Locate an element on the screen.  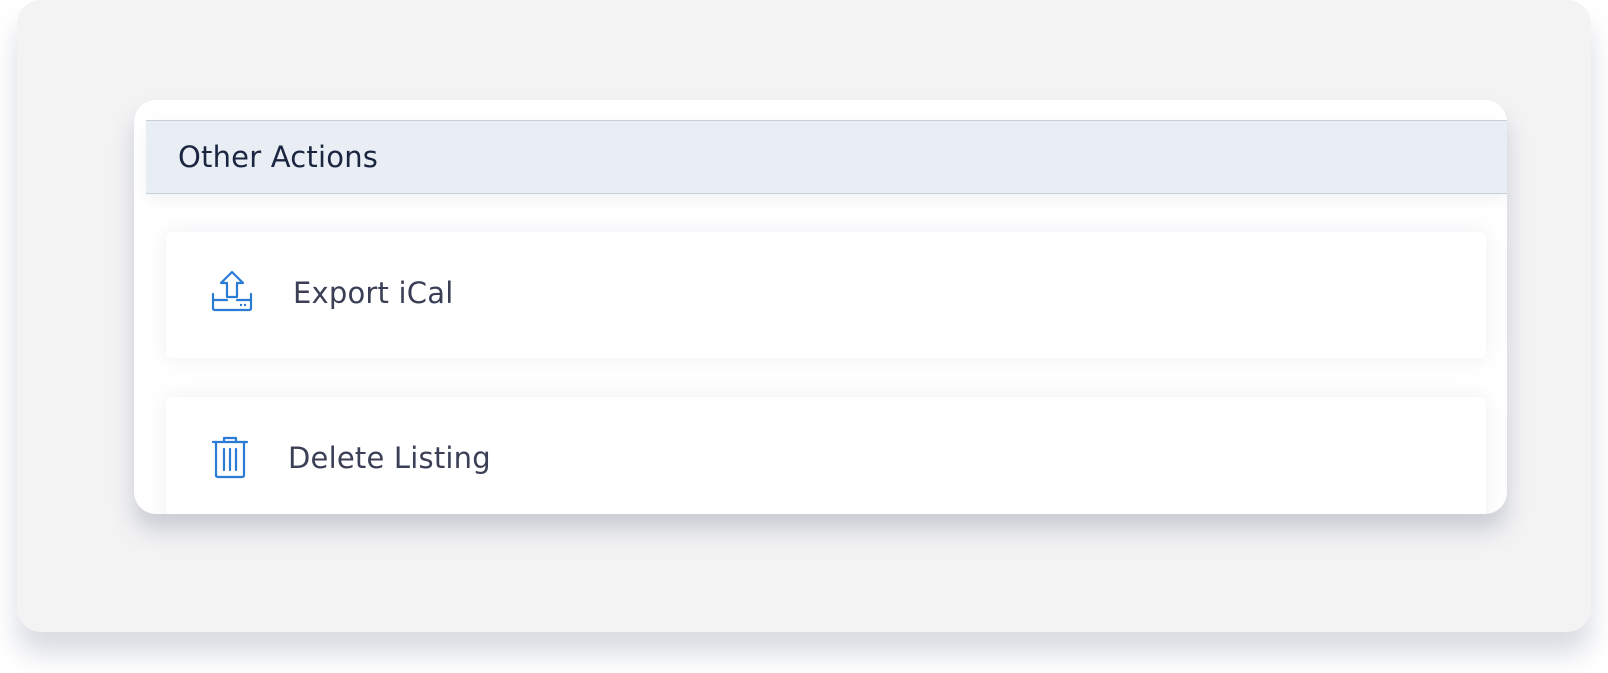
delete-listing-label: Delete Listing is located at coordinates (389, 458).